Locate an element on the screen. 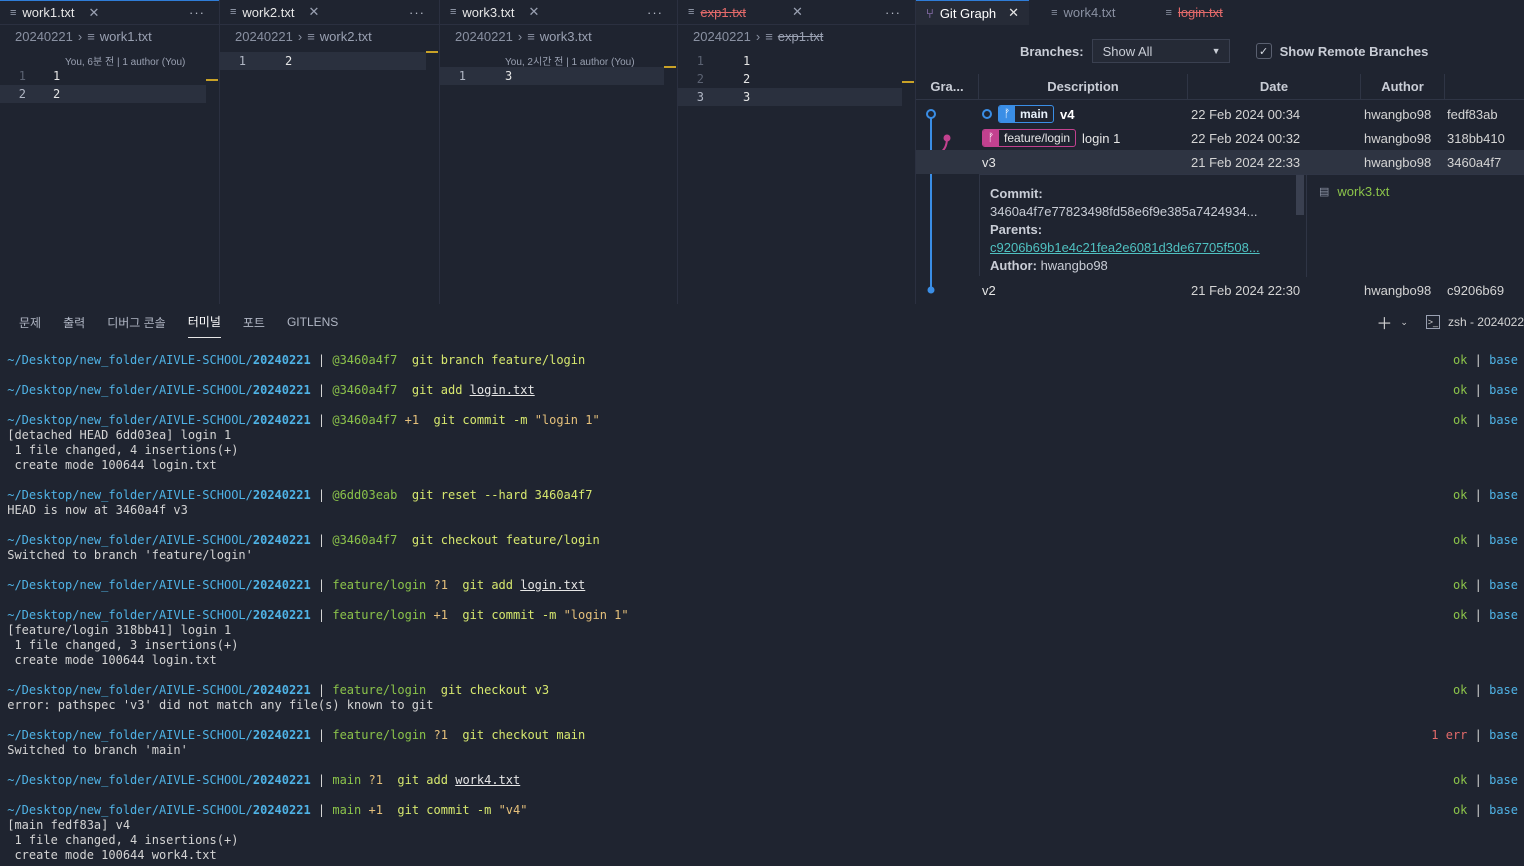  prompt-right-status: ok | base is located at coordinates (1485, 585).